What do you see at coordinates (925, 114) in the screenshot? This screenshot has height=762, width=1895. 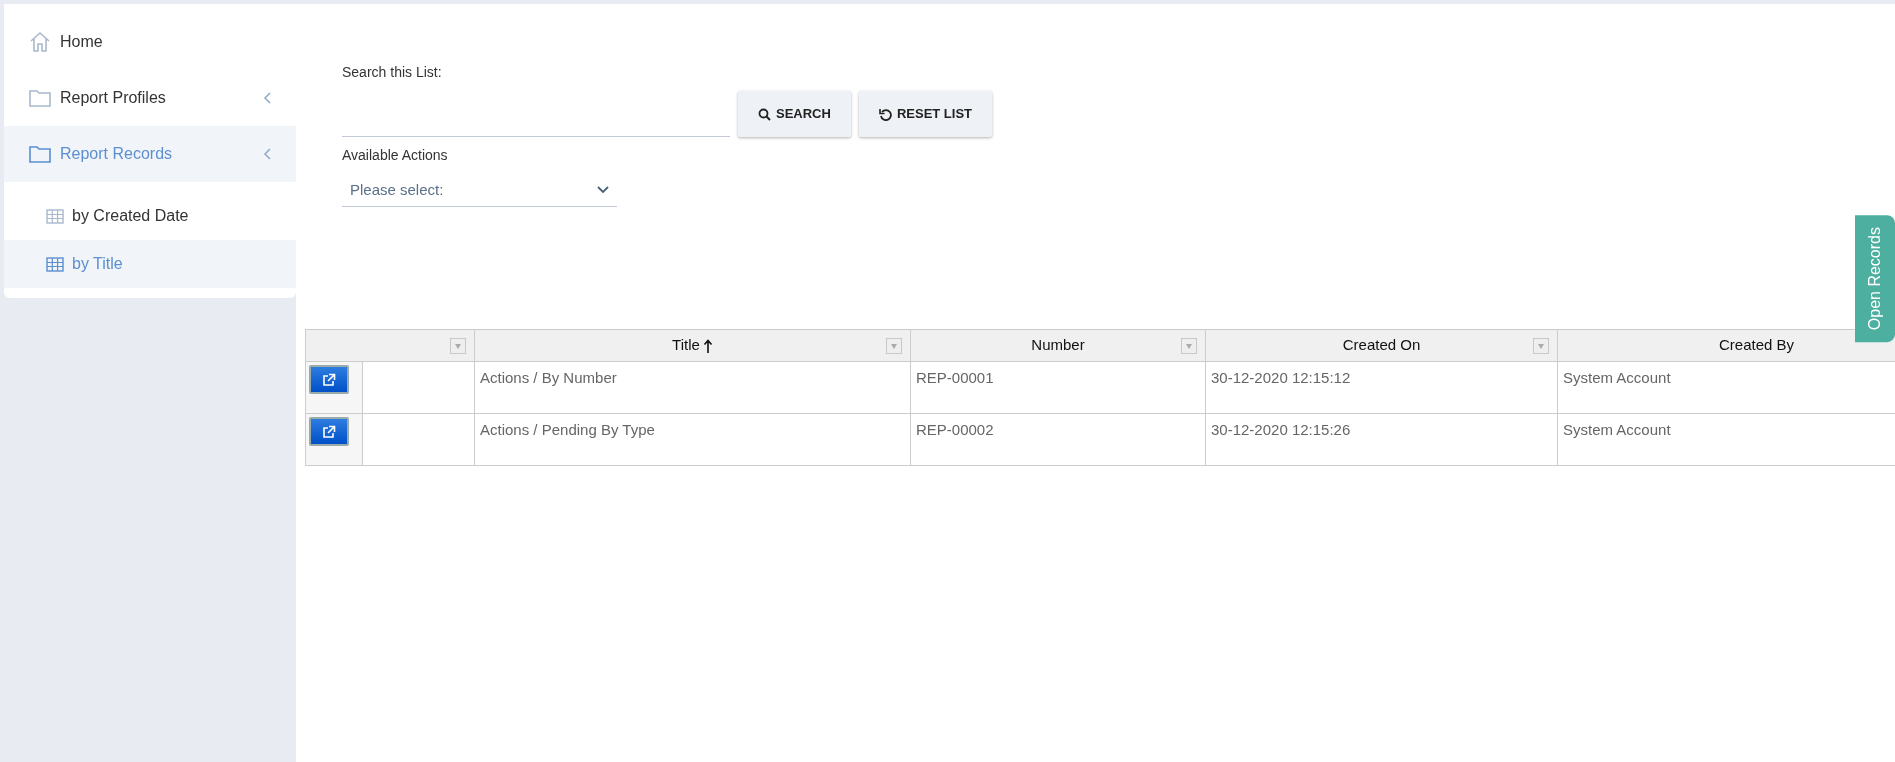 I see `reset-button: RESET LIST` at bounding box center [925, 114].